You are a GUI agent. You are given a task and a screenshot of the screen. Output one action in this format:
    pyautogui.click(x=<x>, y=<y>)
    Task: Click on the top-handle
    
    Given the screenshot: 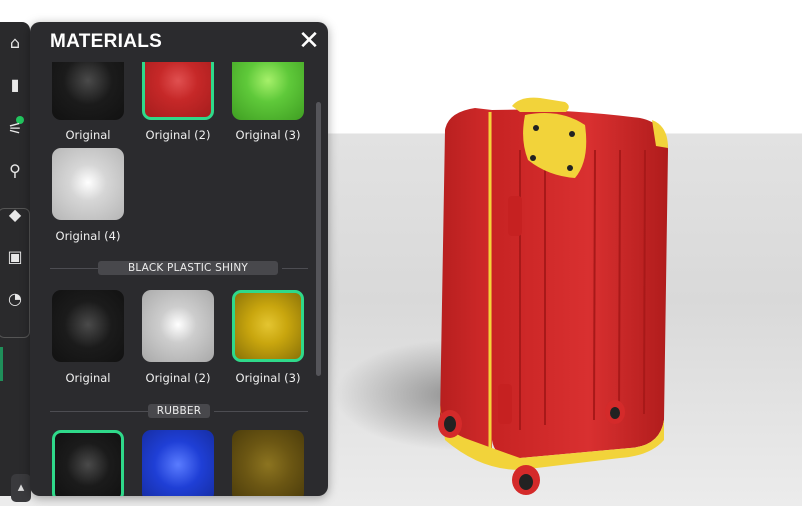 What is the action you would take?
    pyautogui.click(x=540, y=104)
    